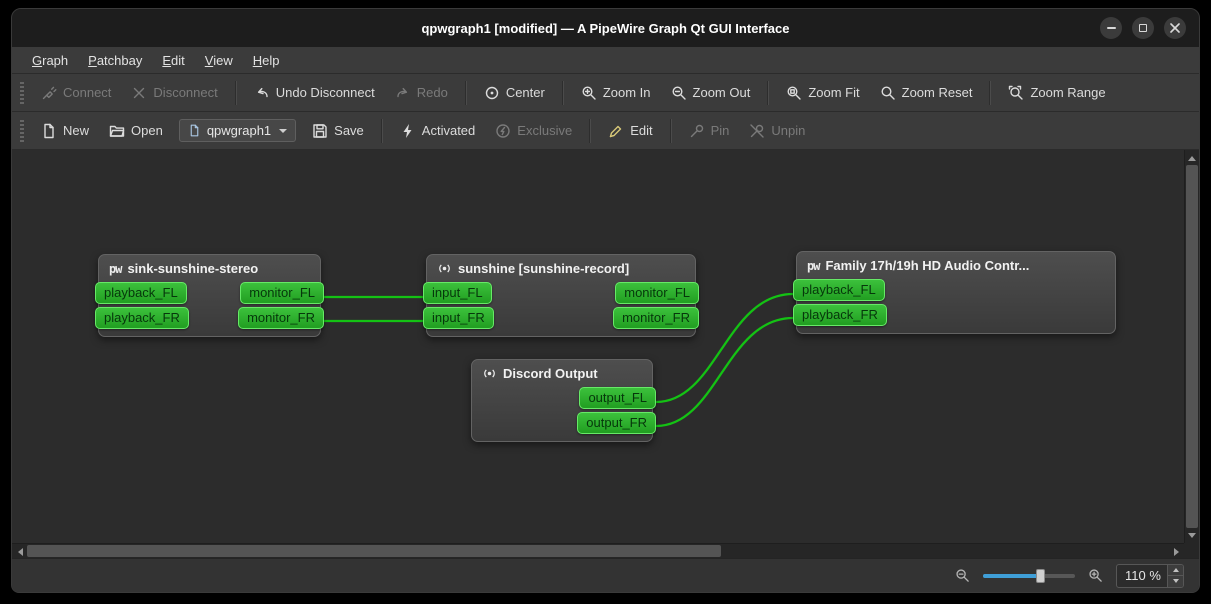 This screenshot has width=1211, height=604. I want to click on redo-button: Redo, so click(421, 93).